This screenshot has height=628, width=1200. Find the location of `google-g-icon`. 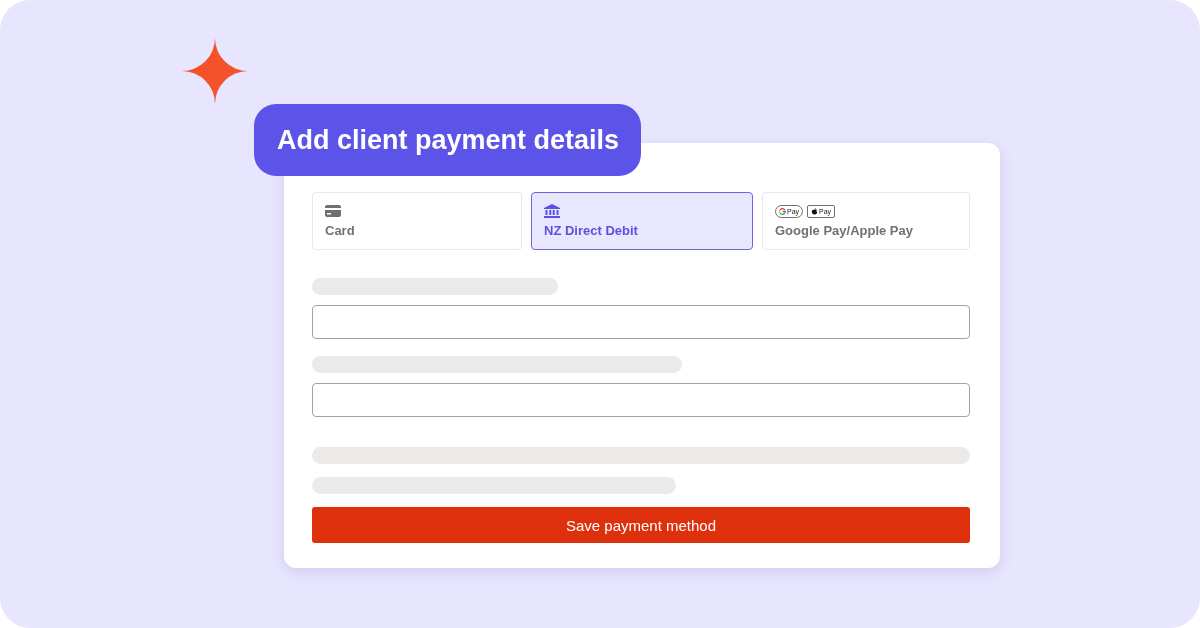

google-g-icon is located at coordinates (782, 211).